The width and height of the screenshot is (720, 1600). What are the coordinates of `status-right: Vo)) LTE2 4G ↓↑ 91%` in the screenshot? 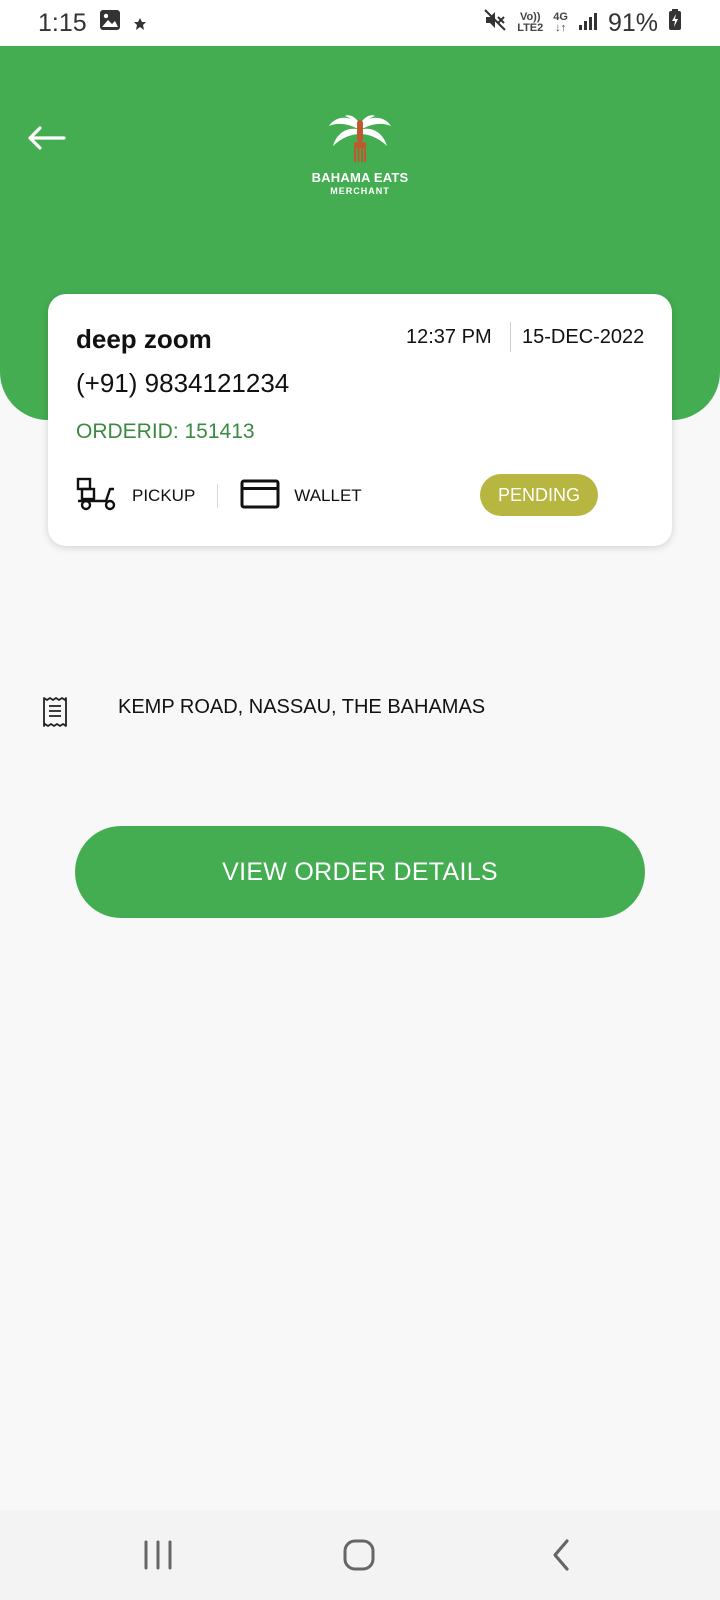 It's located at (582, 23).